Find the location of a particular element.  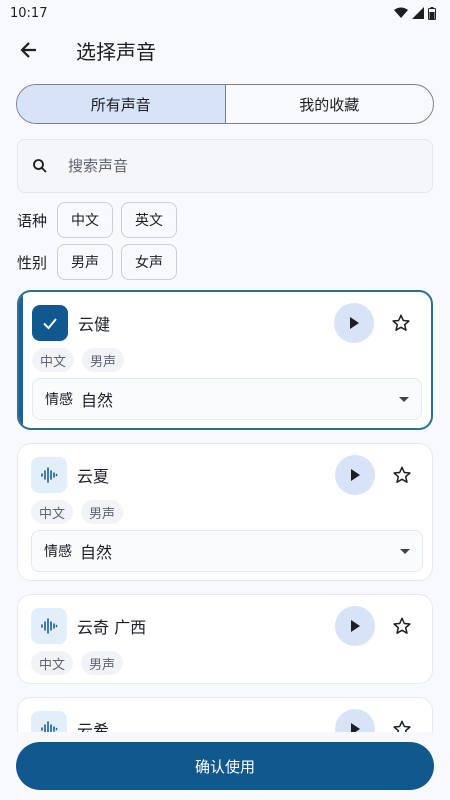

voice-card: 云奇 广西 中文 男声 is located at coordinates (225, 639).